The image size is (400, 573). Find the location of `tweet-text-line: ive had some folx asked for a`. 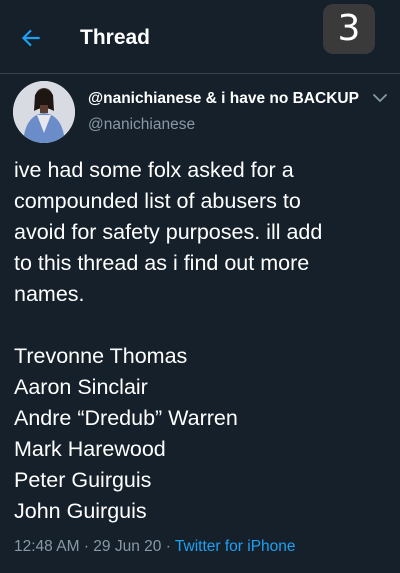

tweet-text-line: ive had some folx asked for a is located at coordinates (154, 170).